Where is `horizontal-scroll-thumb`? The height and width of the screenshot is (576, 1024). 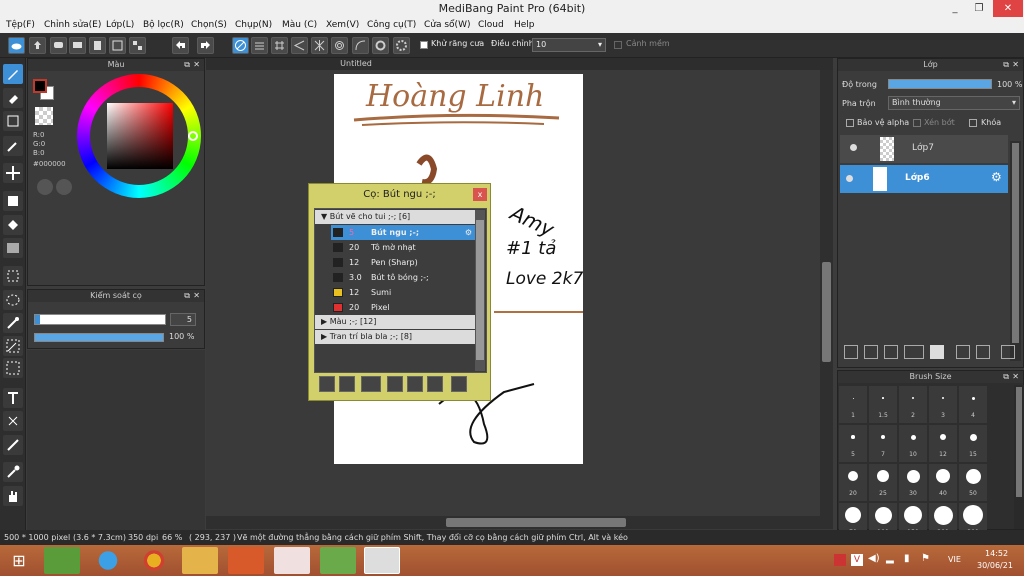 horizontal-scroll-thumb is located at coordinates (536, 522).